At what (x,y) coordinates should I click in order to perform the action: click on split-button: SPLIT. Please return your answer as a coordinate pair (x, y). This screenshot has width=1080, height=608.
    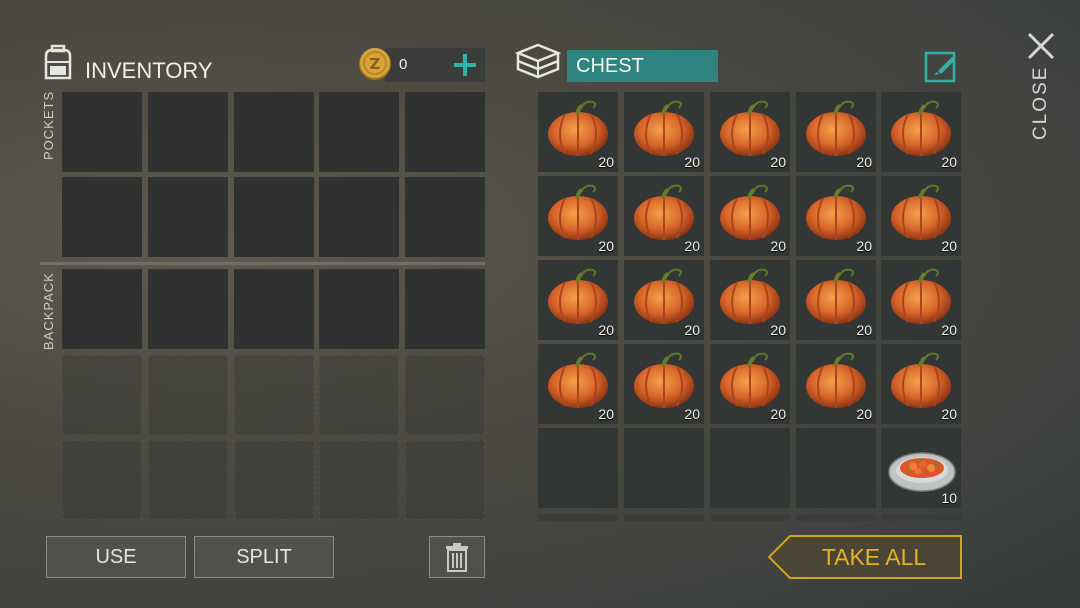
    Looking at the image, I should click on (264, 557).